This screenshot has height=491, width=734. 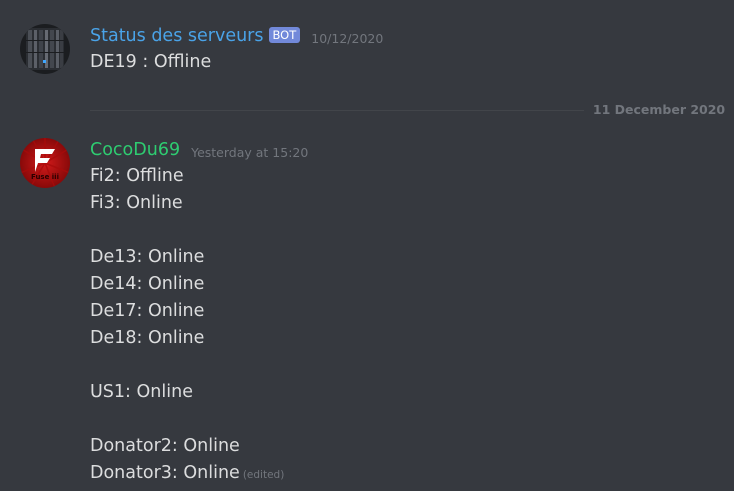 What do you see at coordinates (137, 176) in the screenshot?
I see `message-line: Fi2: Offline` at bounding box center [137, 176].